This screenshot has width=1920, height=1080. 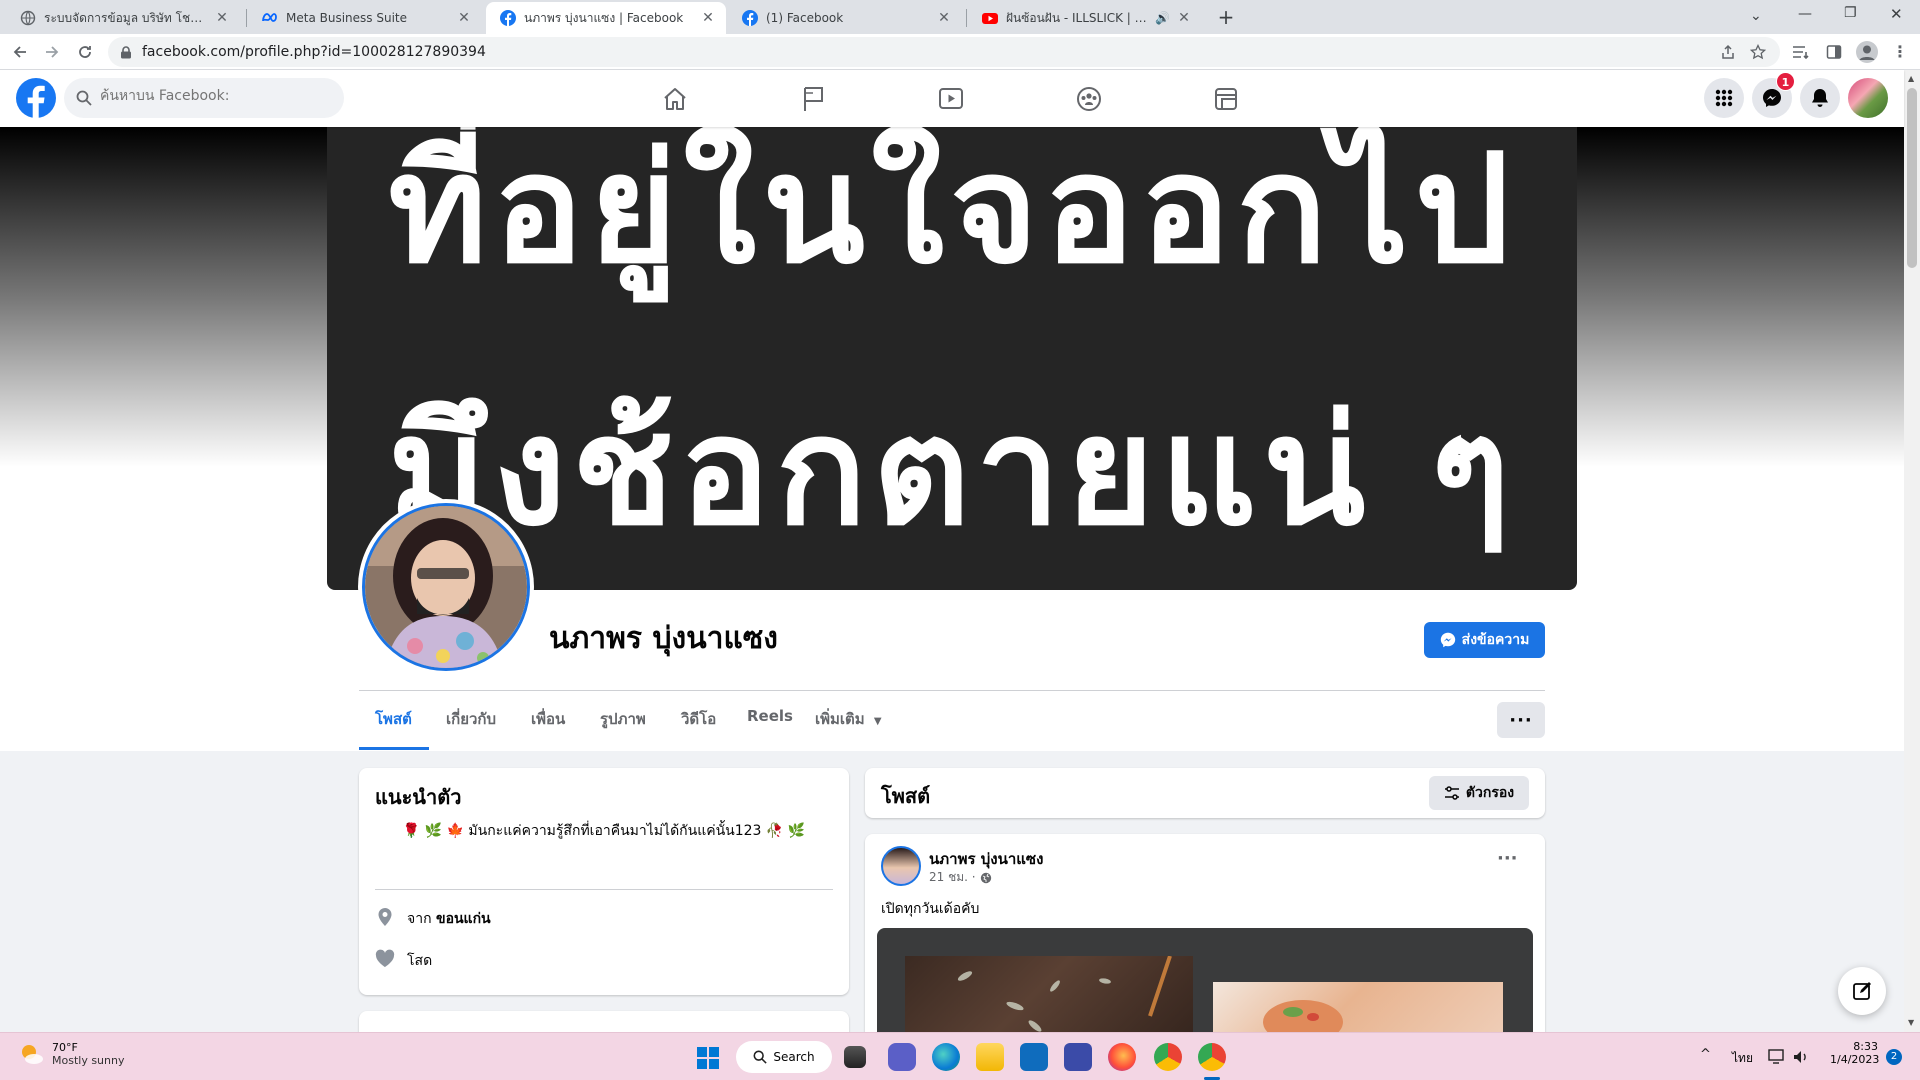 What do you see at coordinates (1205, 980) in the screenshot?
I see `post-media` at bounding box center [1205, 980].